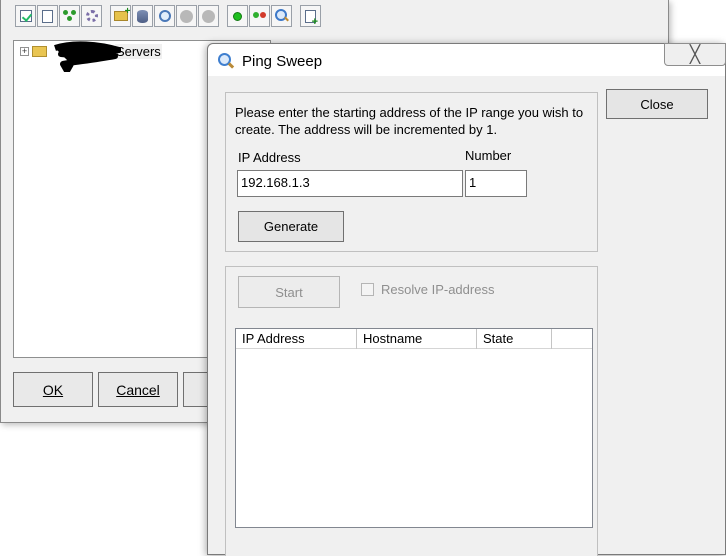  I want to click on toolbar-ping-button, so click(259, 16).